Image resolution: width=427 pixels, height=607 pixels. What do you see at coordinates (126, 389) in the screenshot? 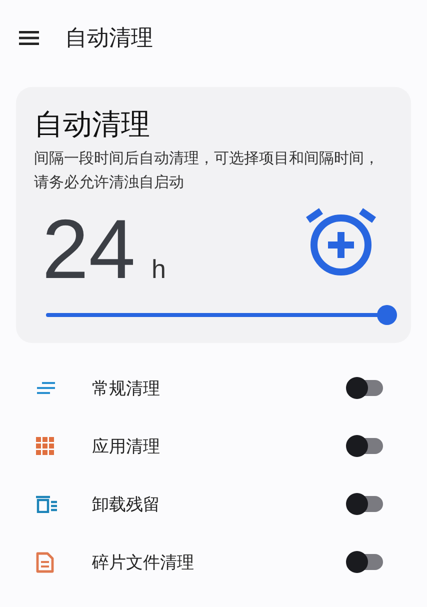
I see `item-label: 常规清理` at bounding box center [126, 389].